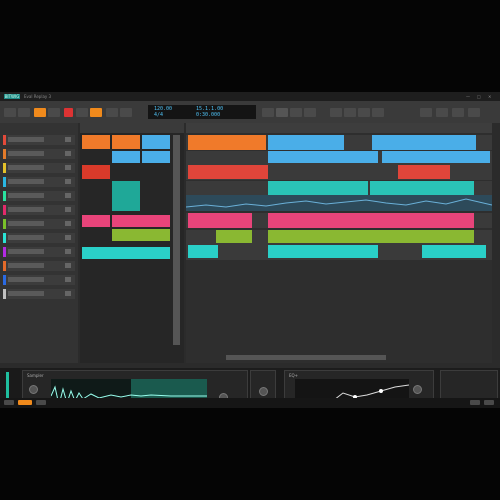 Image resolution: width=500 pixels, height=500 pixels. What do you see at coordinates (10, 112) in the screenshot?
I see `menu-button` at bounding box center [10, 112].